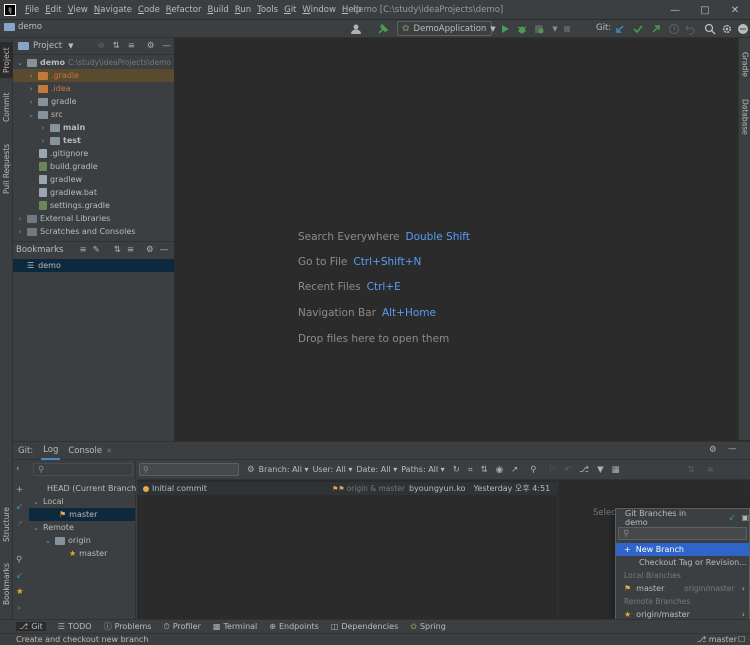 The image size is (750, 645). I want to click on filter-branch: Branch: All ▾, so click(284, 469).